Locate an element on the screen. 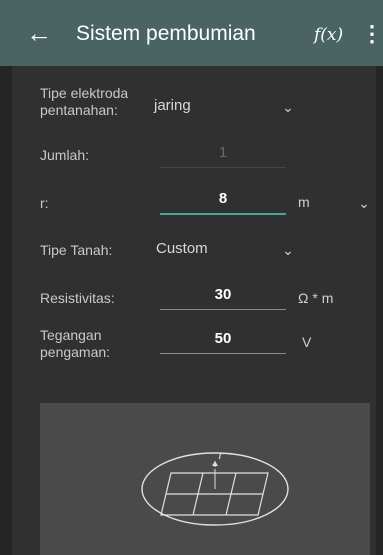 The height and width of the screenshot is (555, 383). soil-type-label: Tipe Tanah: is located at coordinates (76, 250).